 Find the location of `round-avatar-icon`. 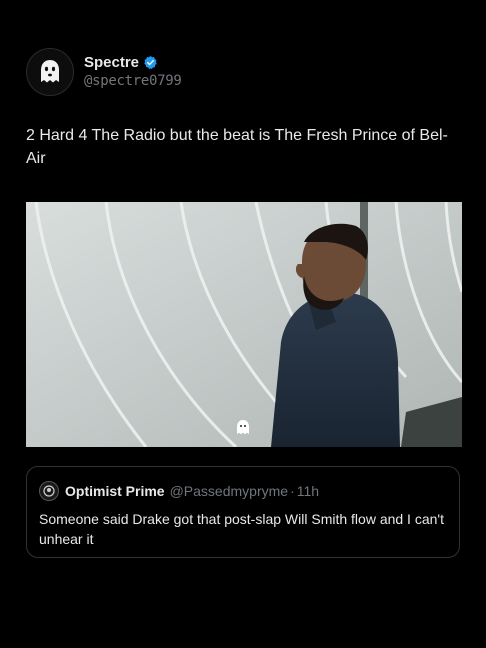

round-avatar-icon is located at coordinates (49, 491).